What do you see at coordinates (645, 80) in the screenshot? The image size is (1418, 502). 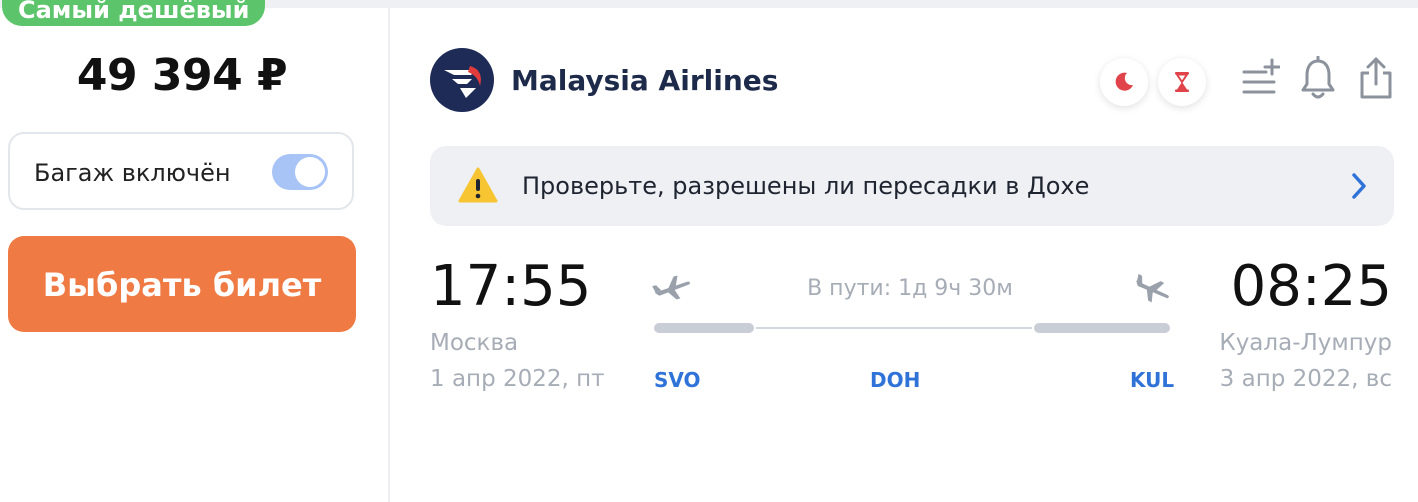 I see `airline-name: Malaysia Airlines` at bounding box center [645, 80].